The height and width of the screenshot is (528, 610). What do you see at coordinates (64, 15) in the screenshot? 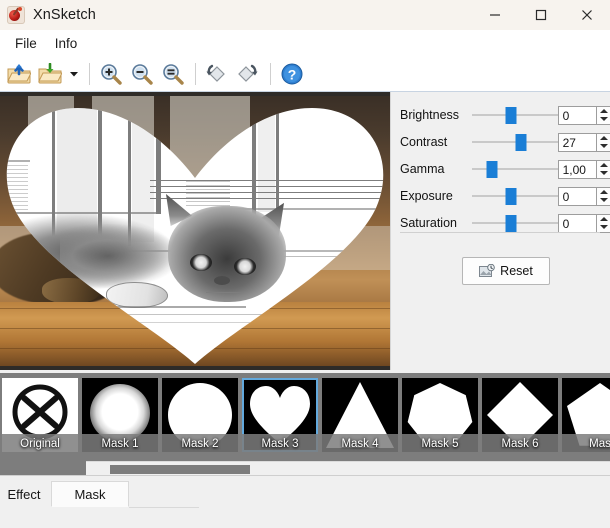
I see `window-title: XnSketch` at bounding box center [64, 15].